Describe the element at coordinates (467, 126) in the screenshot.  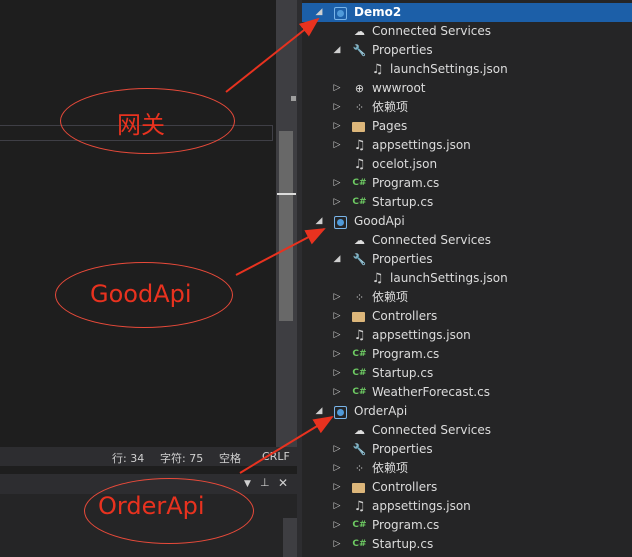
I see `tree-item: ▷ Pages` at that location.